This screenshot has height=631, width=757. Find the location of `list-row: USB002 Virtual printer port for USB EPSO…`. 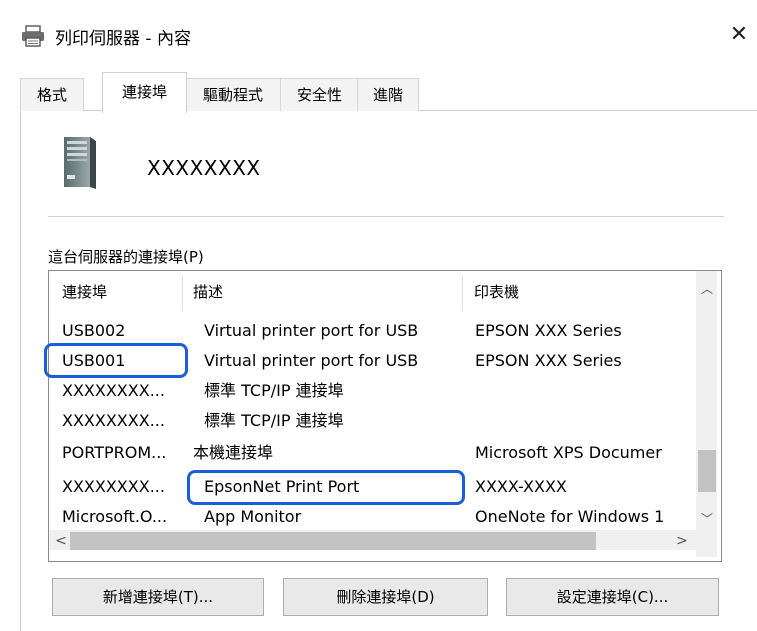

list-row: USB002 Virtual printer port for USB EPSO… is located at coordinates (374, 331).